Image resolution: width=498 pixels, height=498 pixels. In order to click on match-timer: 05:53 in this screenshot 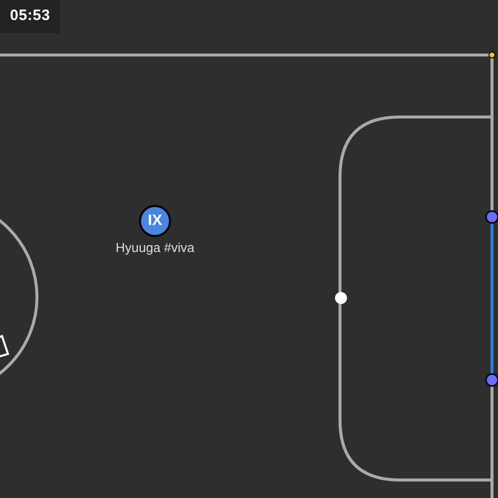, I will do `click(30, 16)`.